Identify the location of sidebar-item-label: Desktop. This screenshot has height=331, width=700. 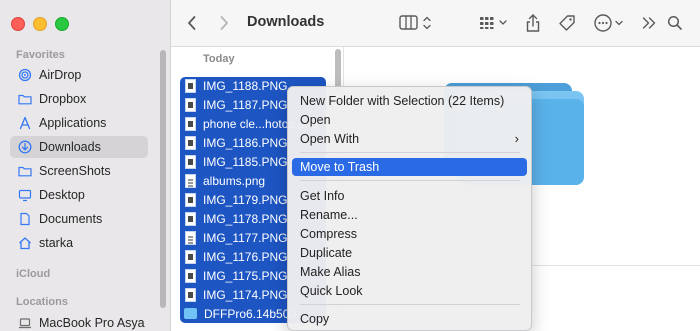
(62, 195).